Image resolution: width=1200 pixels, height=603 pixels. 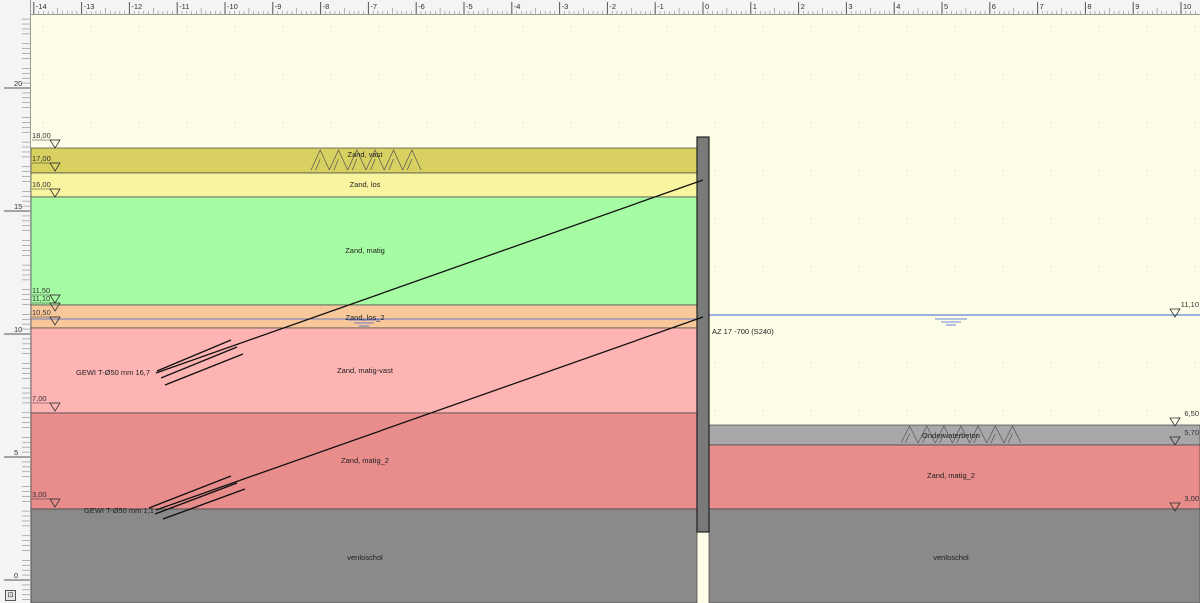 What do you see at coordinates (41, 135) in the screenshot?
I see `level-label: 18,00` at bounding box center [41, 135].